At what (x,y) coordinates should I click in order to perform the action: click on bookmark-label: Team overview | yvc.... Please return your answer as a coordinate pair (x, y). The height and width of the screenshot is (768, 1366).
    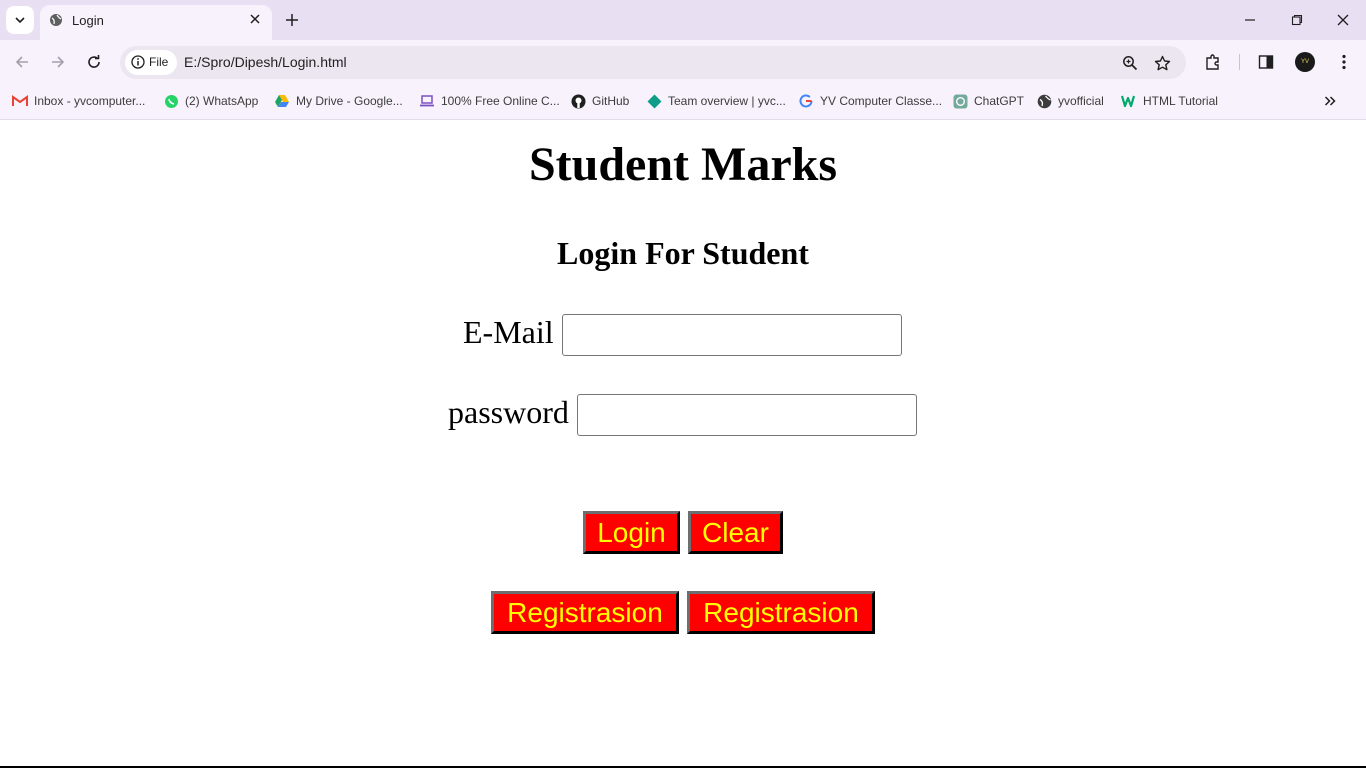
    Looking at the image, I should click on (727, 101).